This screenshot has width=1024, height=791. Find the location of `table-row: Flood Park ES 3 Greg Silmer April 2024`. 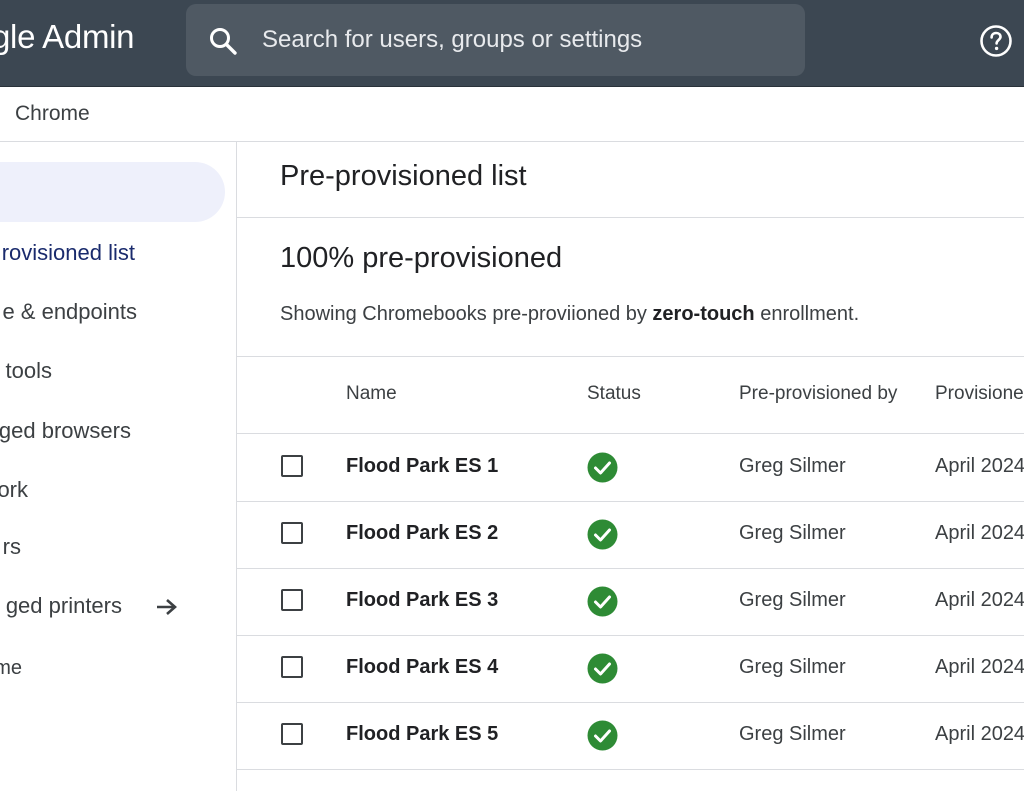

table-row: Flood Park ES 3 Greg Silmer April 2024 is located at coordinates (630, 602).